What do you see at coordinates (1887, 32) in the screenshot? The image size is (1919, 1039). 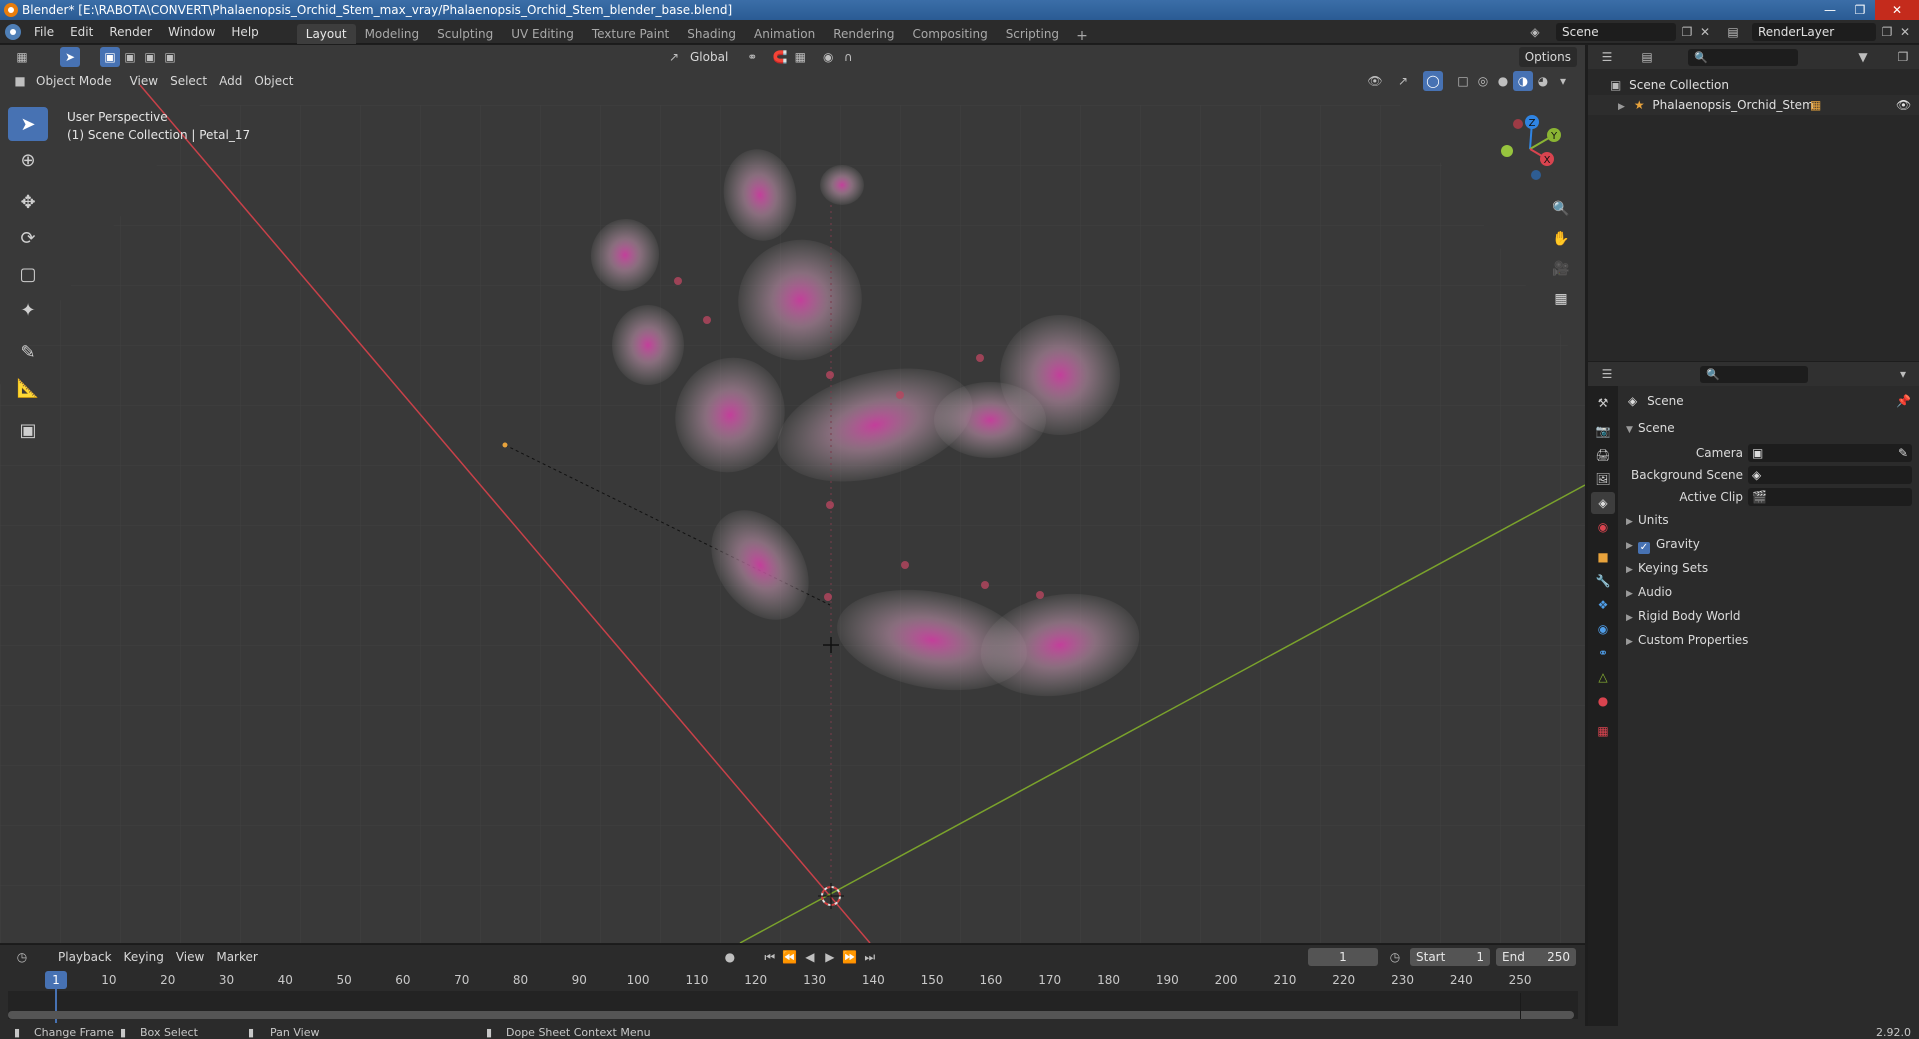 I see `new-layer-icon: ❐` at bounding box center [1887, 32].